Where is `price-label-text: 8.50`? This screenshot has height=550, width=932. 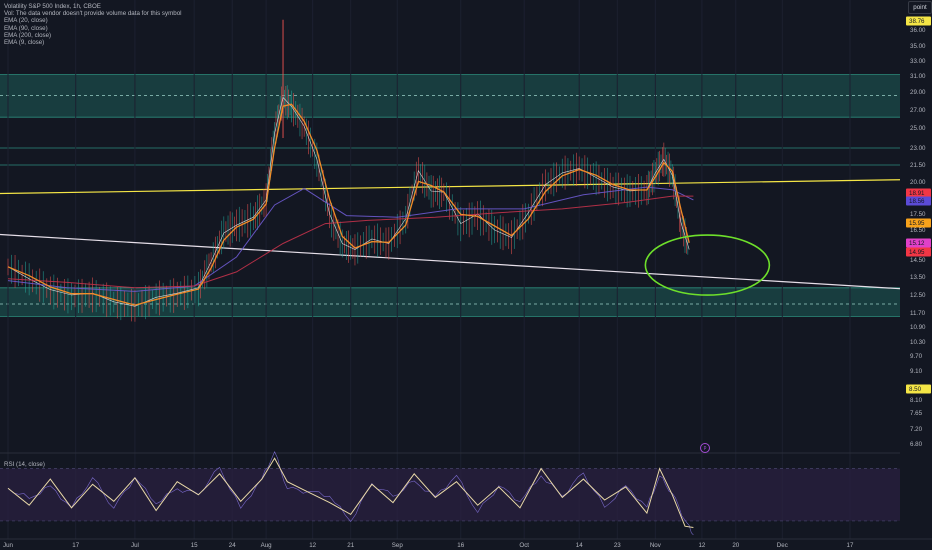 price-label-text: 8.50 is located at coordinates (915, 389).